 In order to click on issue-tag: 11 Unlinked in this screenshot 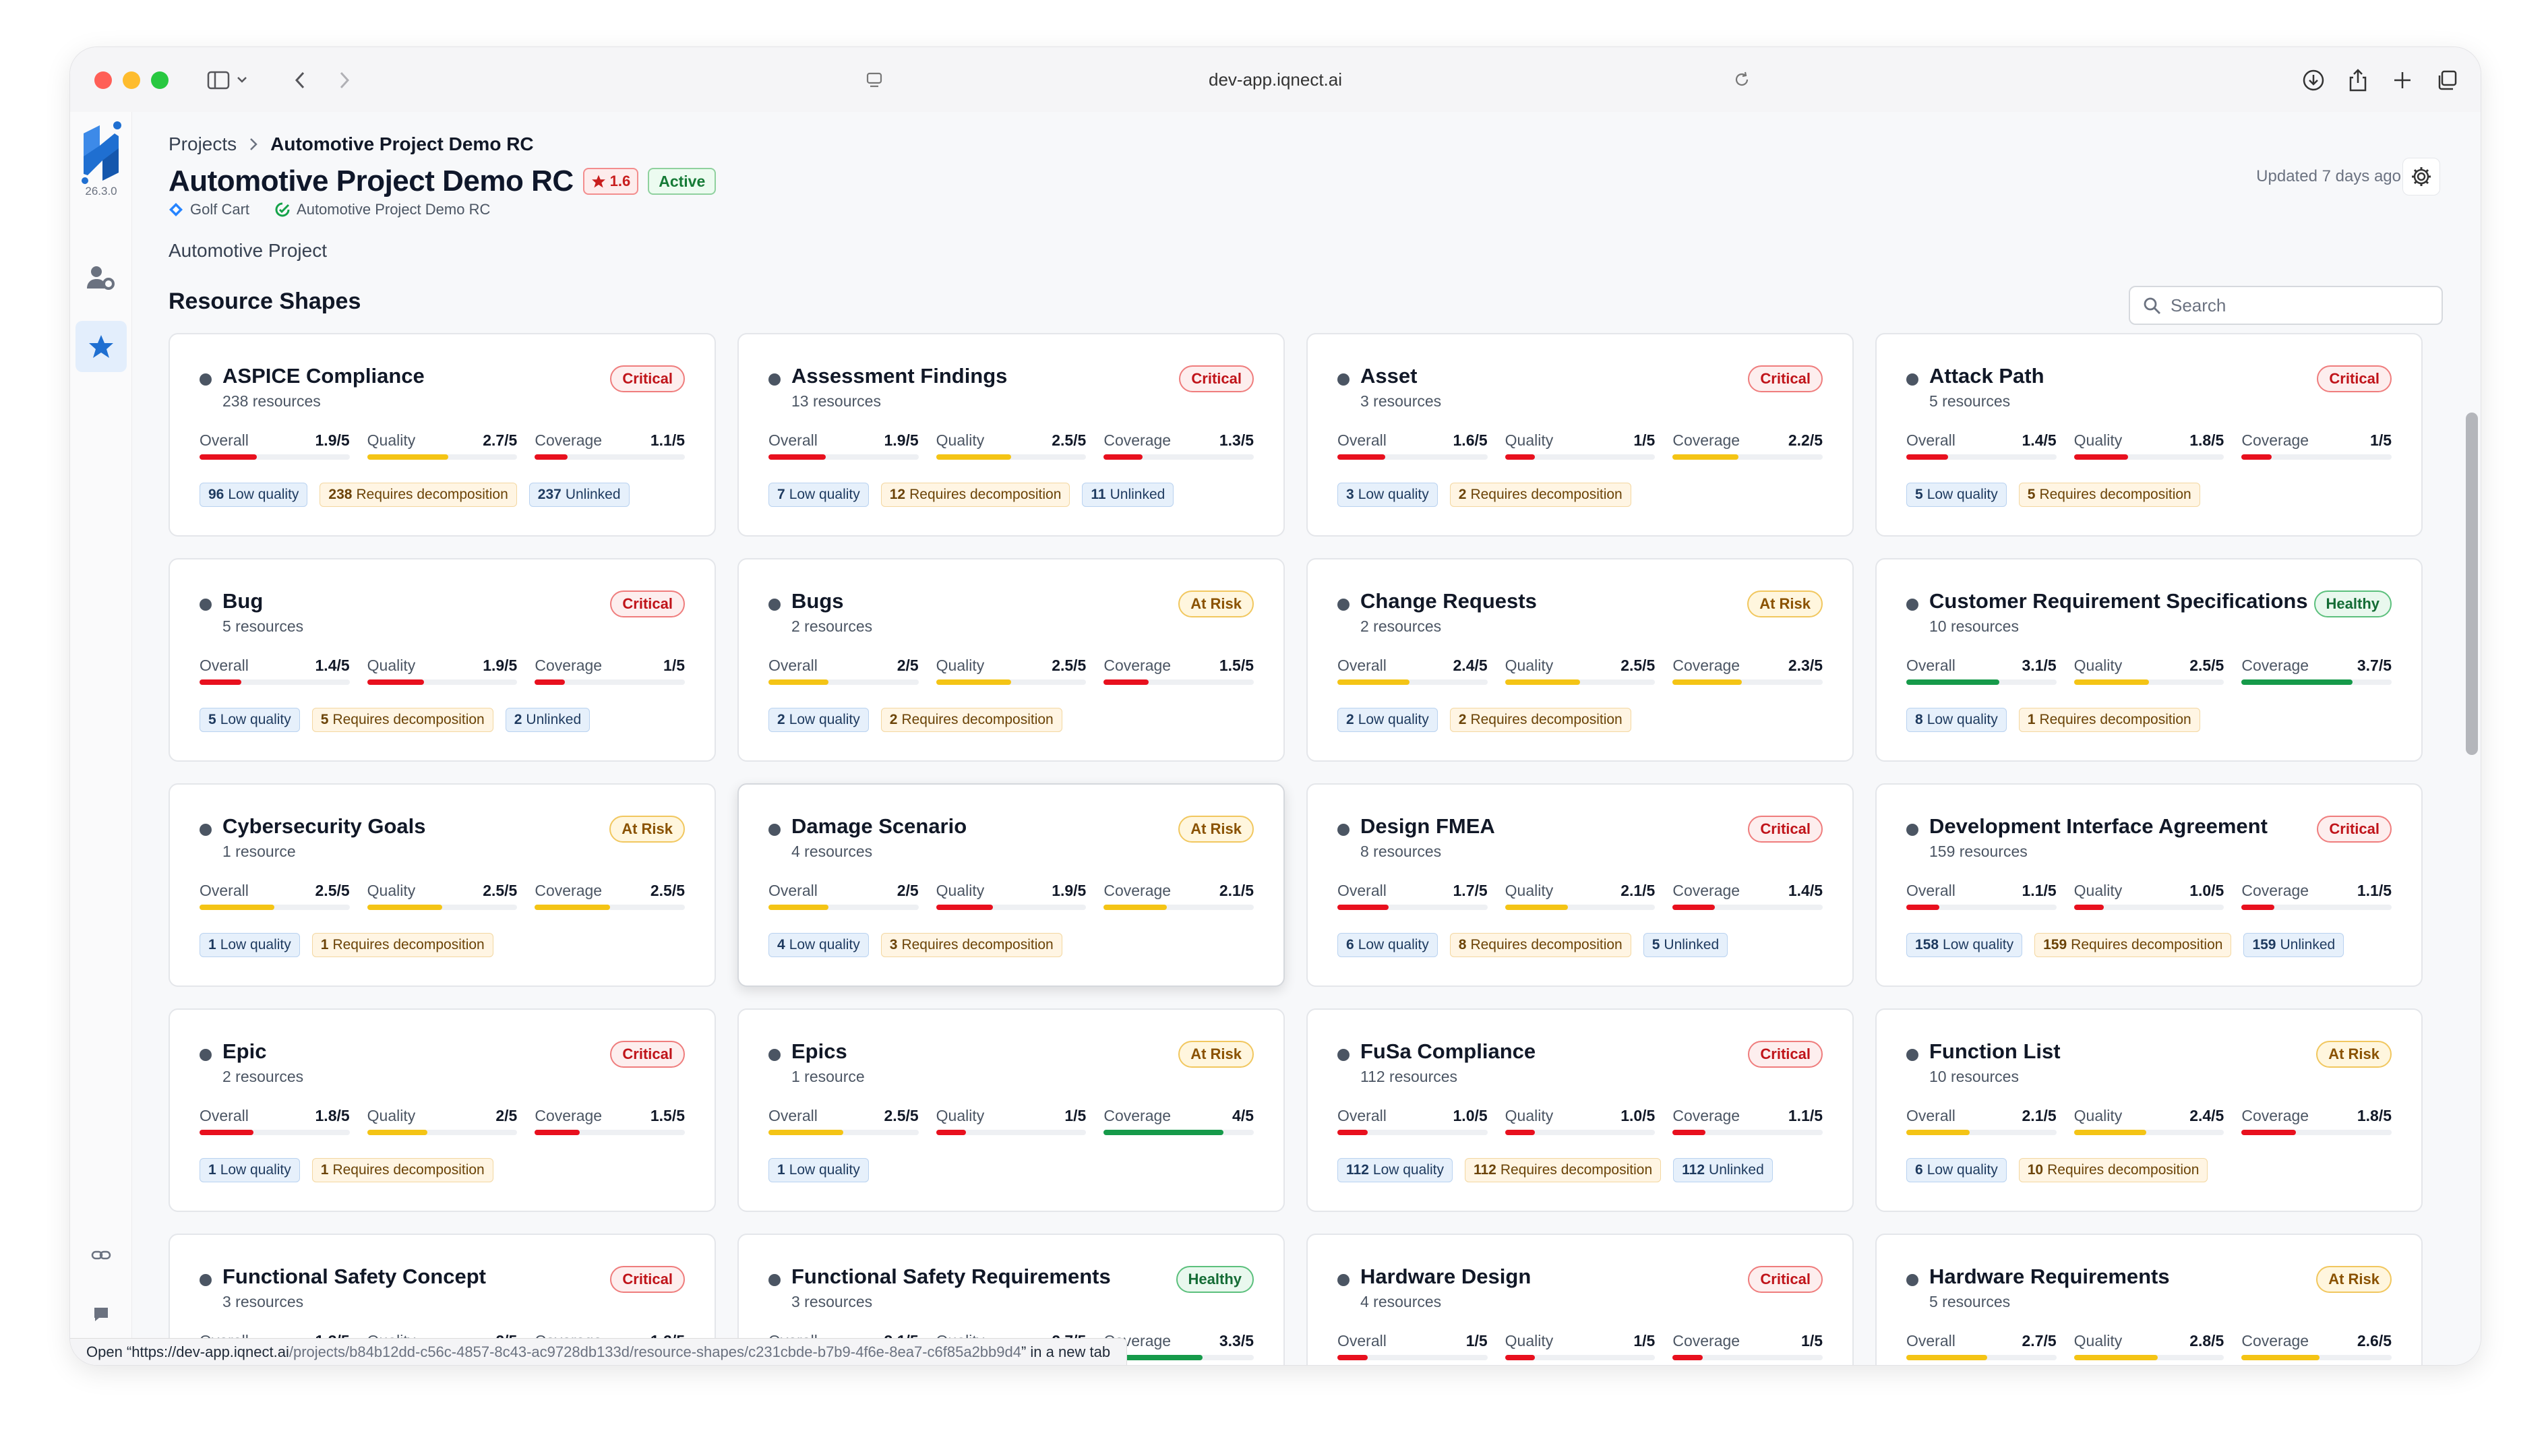, I will do `click(1128, 495)`.